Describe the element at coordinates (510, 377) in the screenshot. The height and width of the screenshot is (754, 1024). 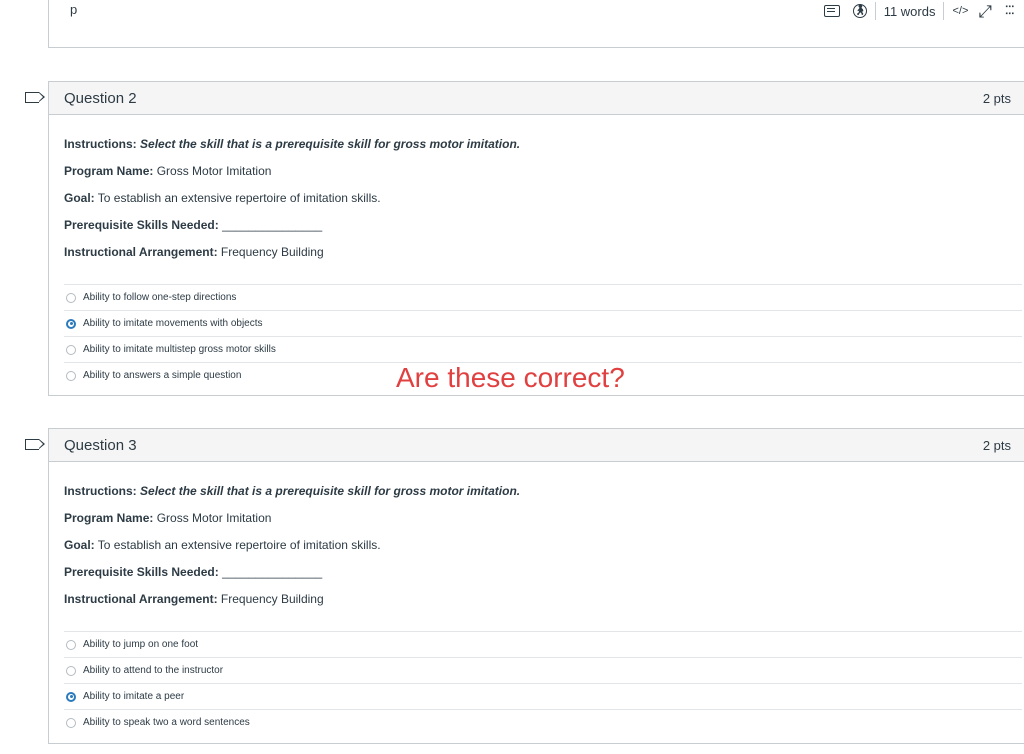
I see `annotation-text: Are these correct?` at that location.